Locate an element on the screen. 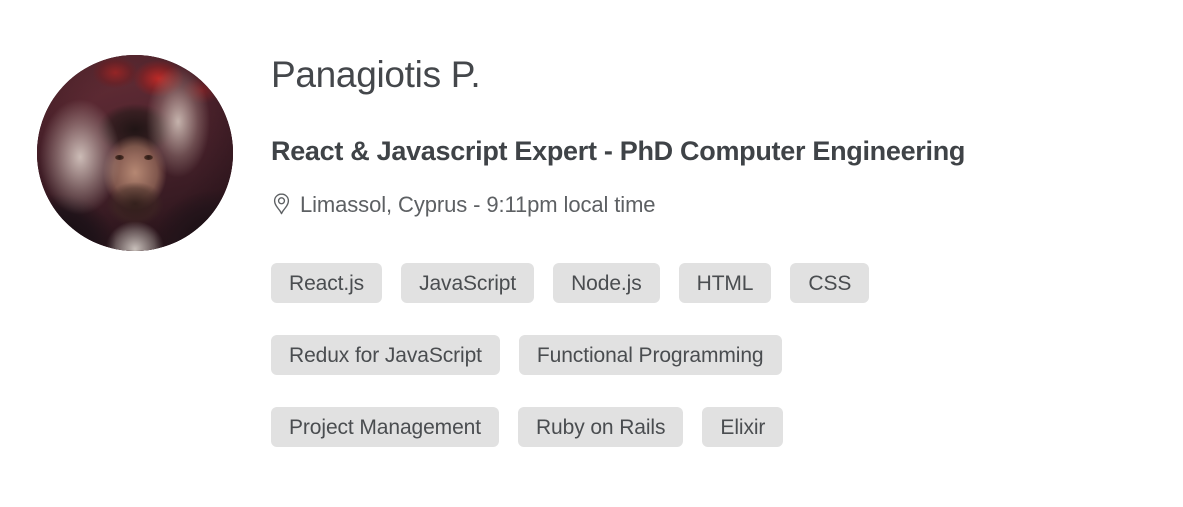  avatar-photo is located at coordinates (135, 153).